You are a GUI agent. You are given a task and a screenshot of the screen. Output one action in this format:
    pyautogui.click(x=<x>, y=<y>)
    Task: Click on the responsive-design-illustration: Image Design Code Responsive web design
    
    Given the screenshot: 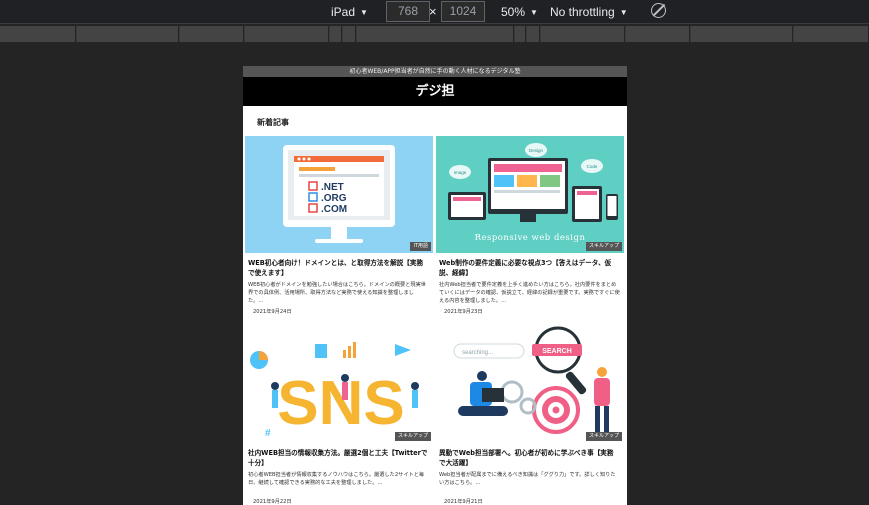 What is the action you would take?
    pyautogui.click(x=530, y=194)
    